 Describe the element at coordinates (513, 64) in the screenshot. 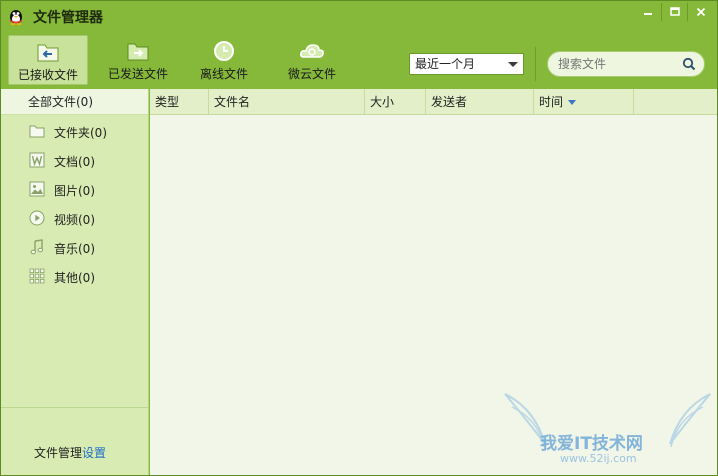

I see `chevron-down-icon` at that location.